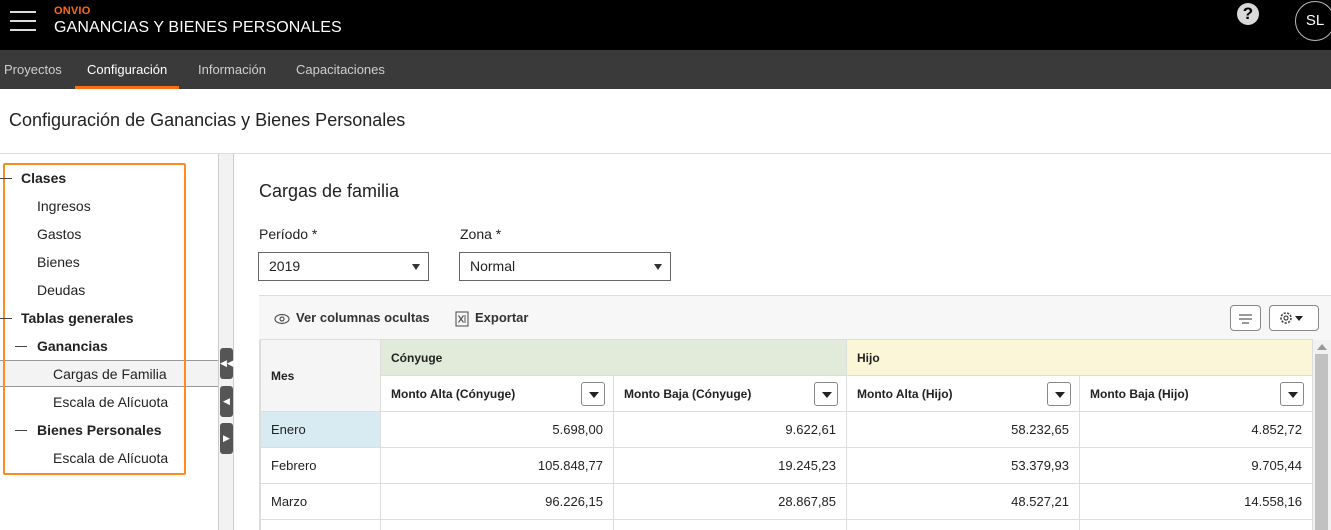 The height and width of the screenshot is (530, 1331). I want to click on header-label: Monto Baja (Hijo), so click(1139, 393).